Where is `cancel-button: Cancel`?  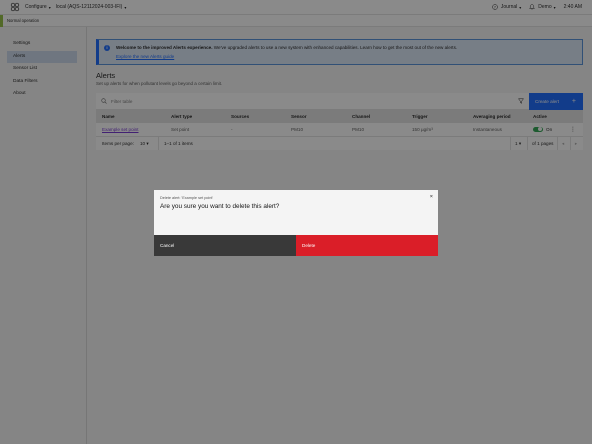
cancel-button: Cancel is located at coordinates (225, 245).